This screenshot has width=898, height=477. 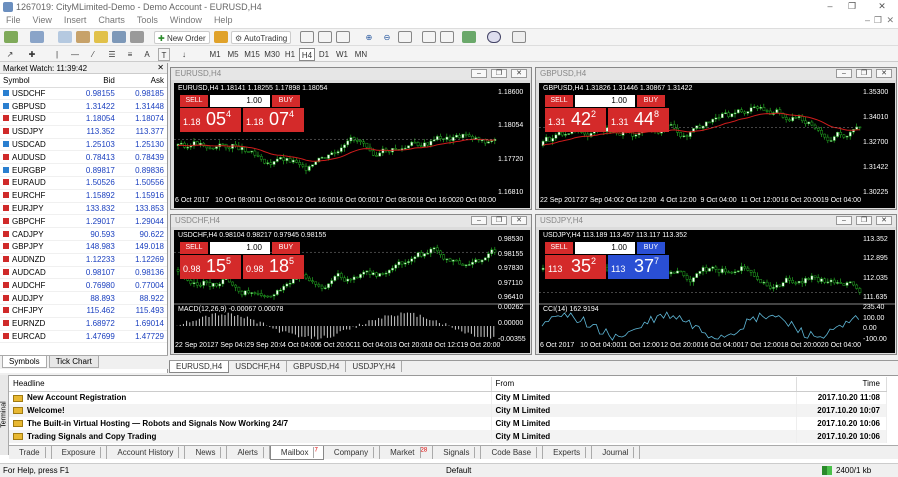 I want to click on market-watch-row: USDCAD 1.25103 1.25130, so click(x=83, y=145).